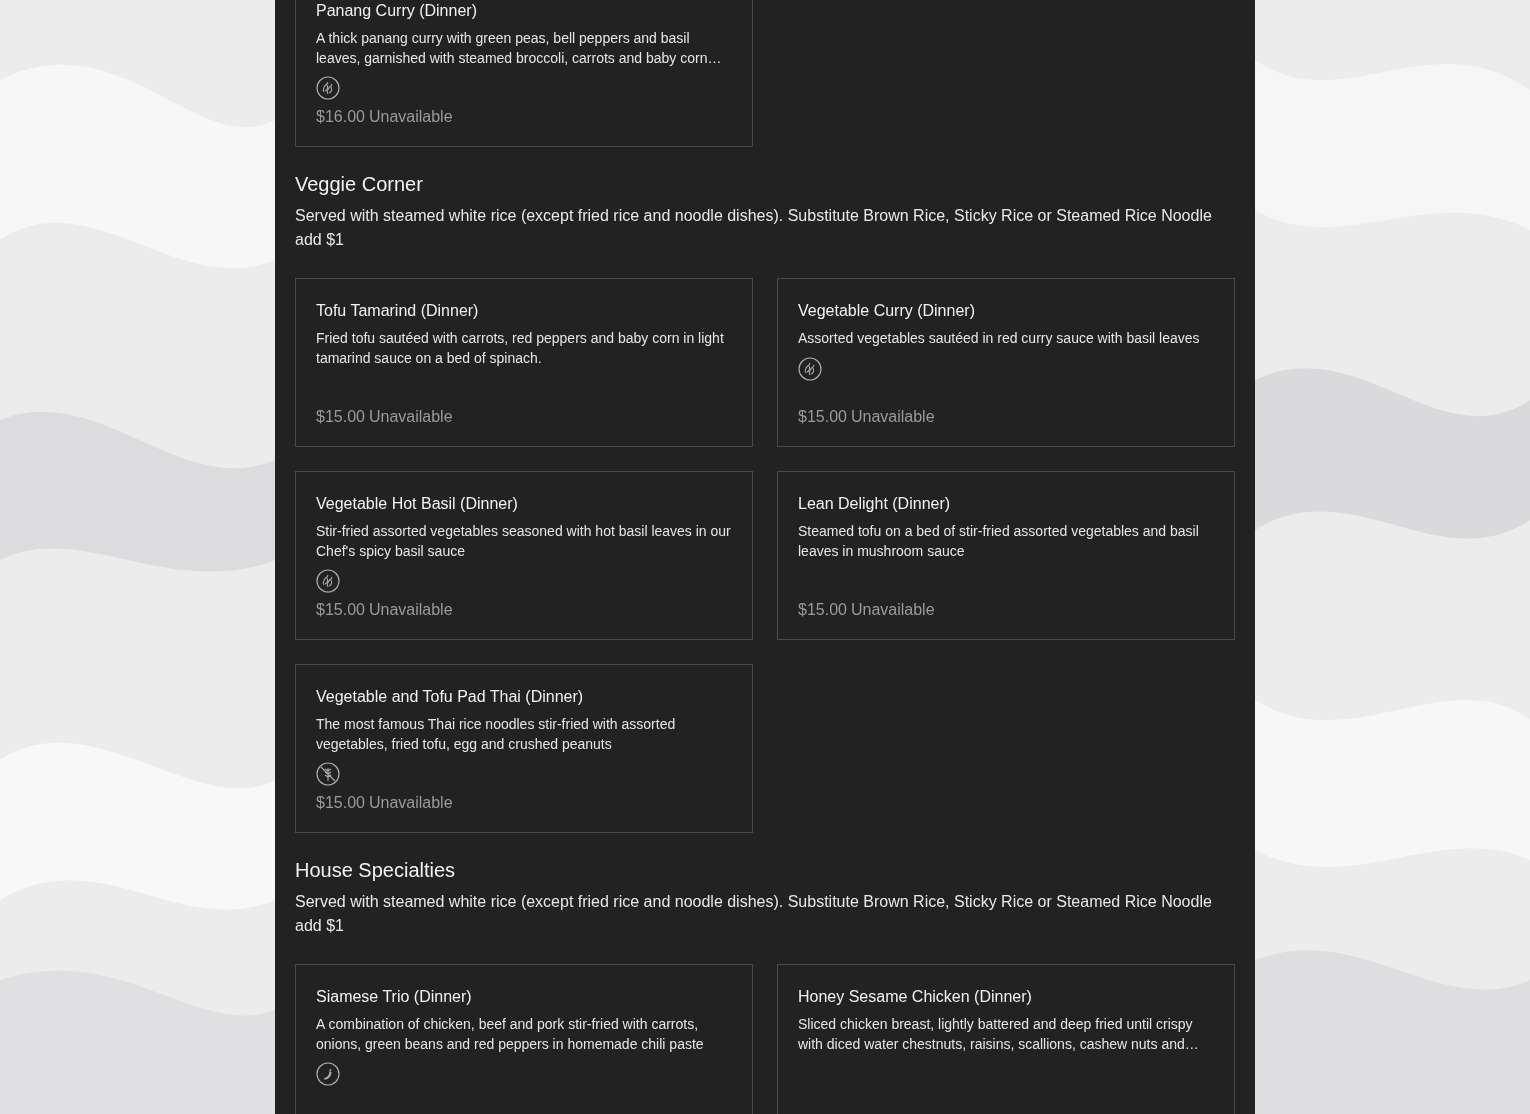  Describe the element at coordinates (875, 504) in the screenshot. I see `item-name: Lean Delight (Dinner)` at that location.